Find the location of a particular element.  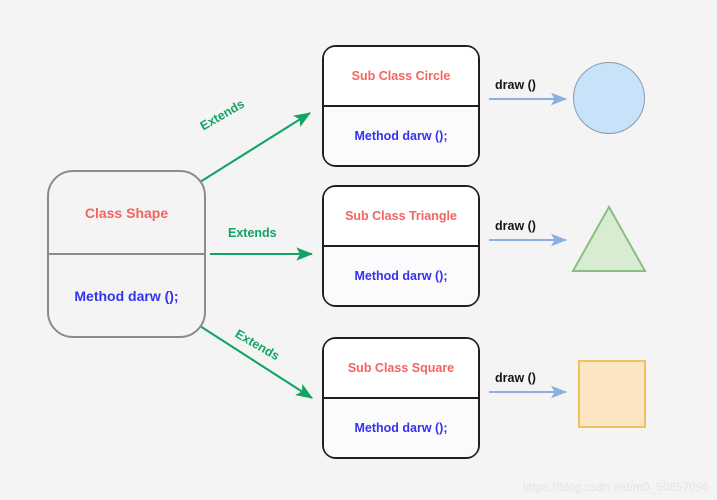

watermark-text: https://blog.csdn.net/m0_50857096 is located at coordinates (615, 488).